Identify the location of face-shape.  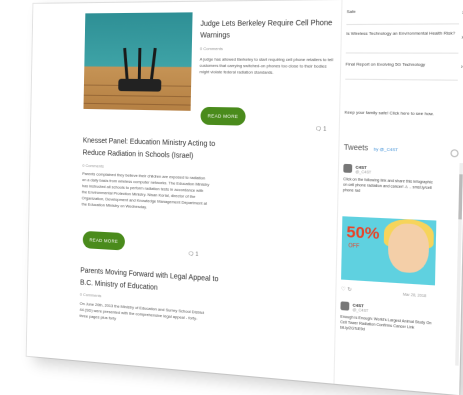
(408, 248).